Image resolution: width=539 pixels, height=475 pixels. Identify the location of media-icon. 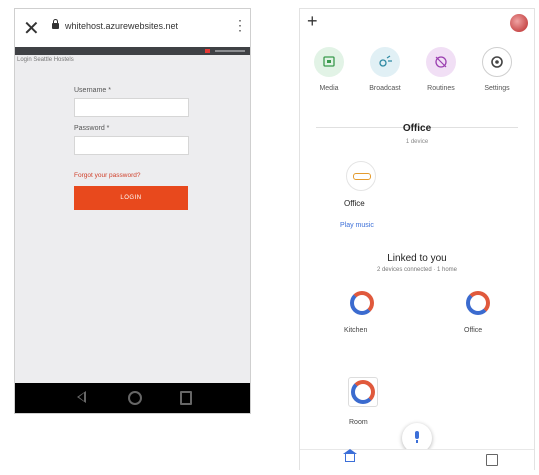
(329, 62).